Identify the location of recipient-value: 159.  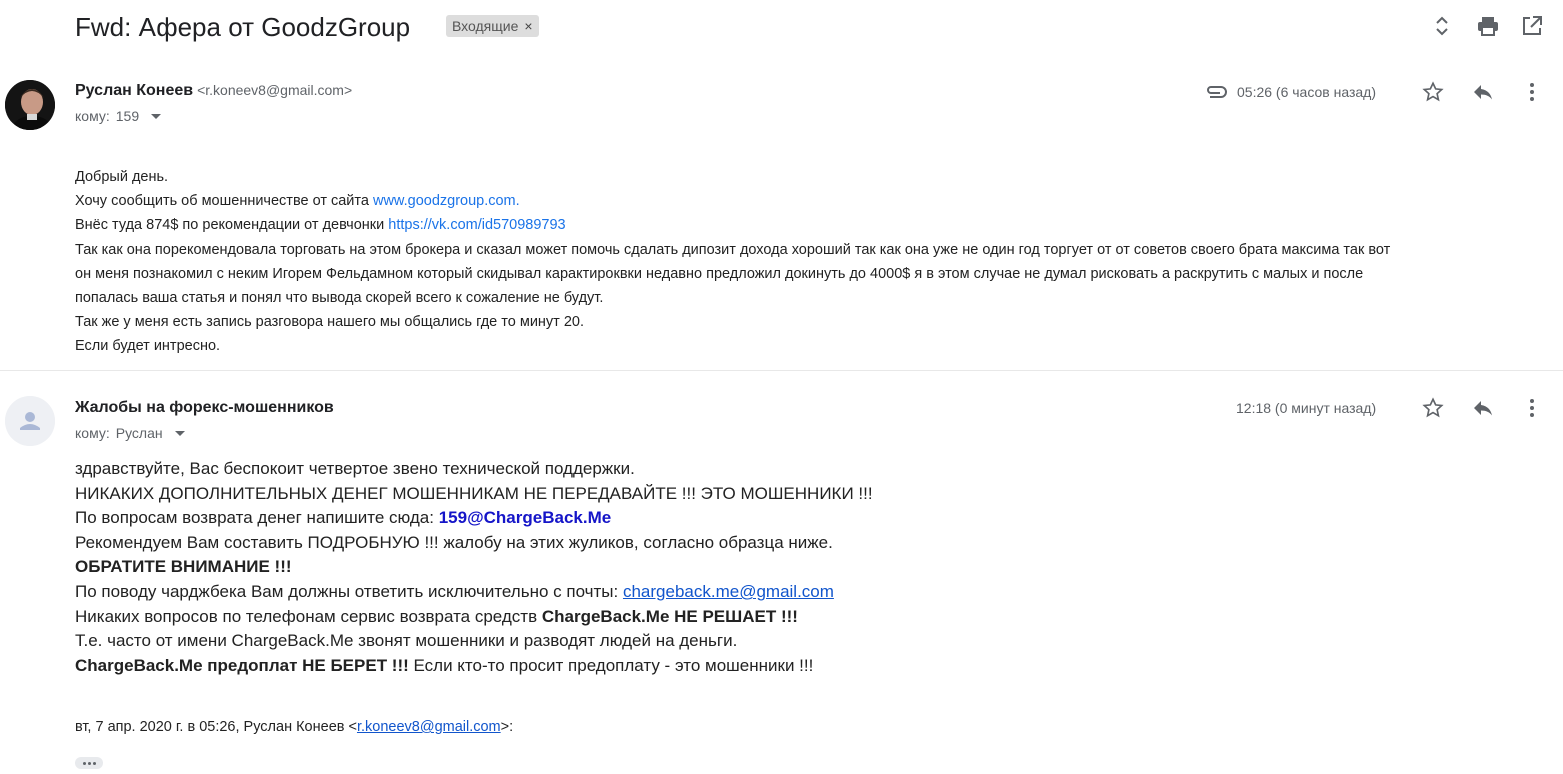
(127, 116).